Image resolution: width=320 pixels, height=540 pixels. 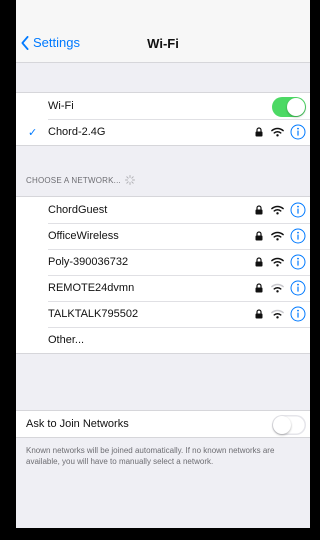 What do you see at coordinates (163, 31) in the screenshot?
I see `navigation-bar: Settings Wi-Fi` at bounding box center [163, 31].